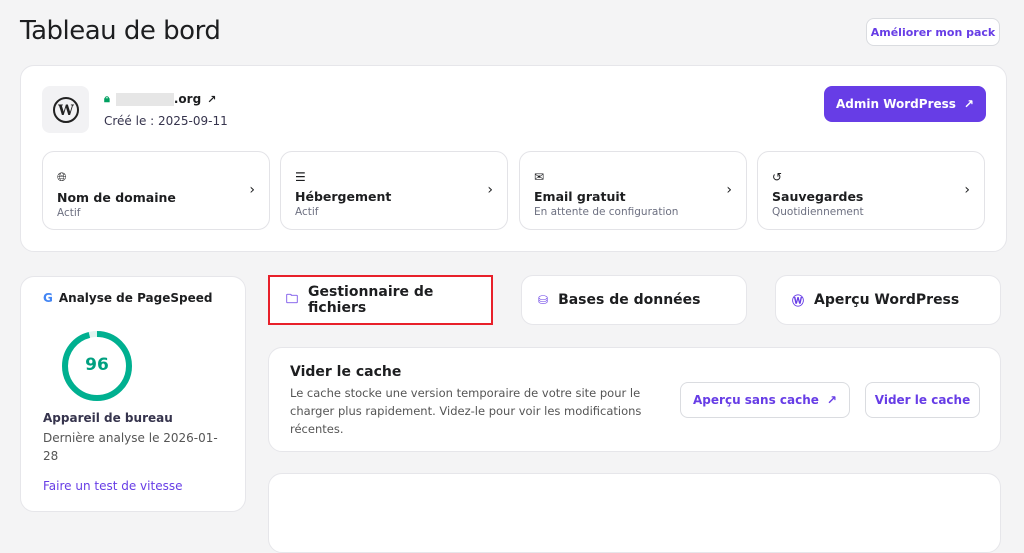 The height and width of the screenshot is (553, 1024). I want to click on speed-test-link: Faire un test de vitesse, so click(112, 486).